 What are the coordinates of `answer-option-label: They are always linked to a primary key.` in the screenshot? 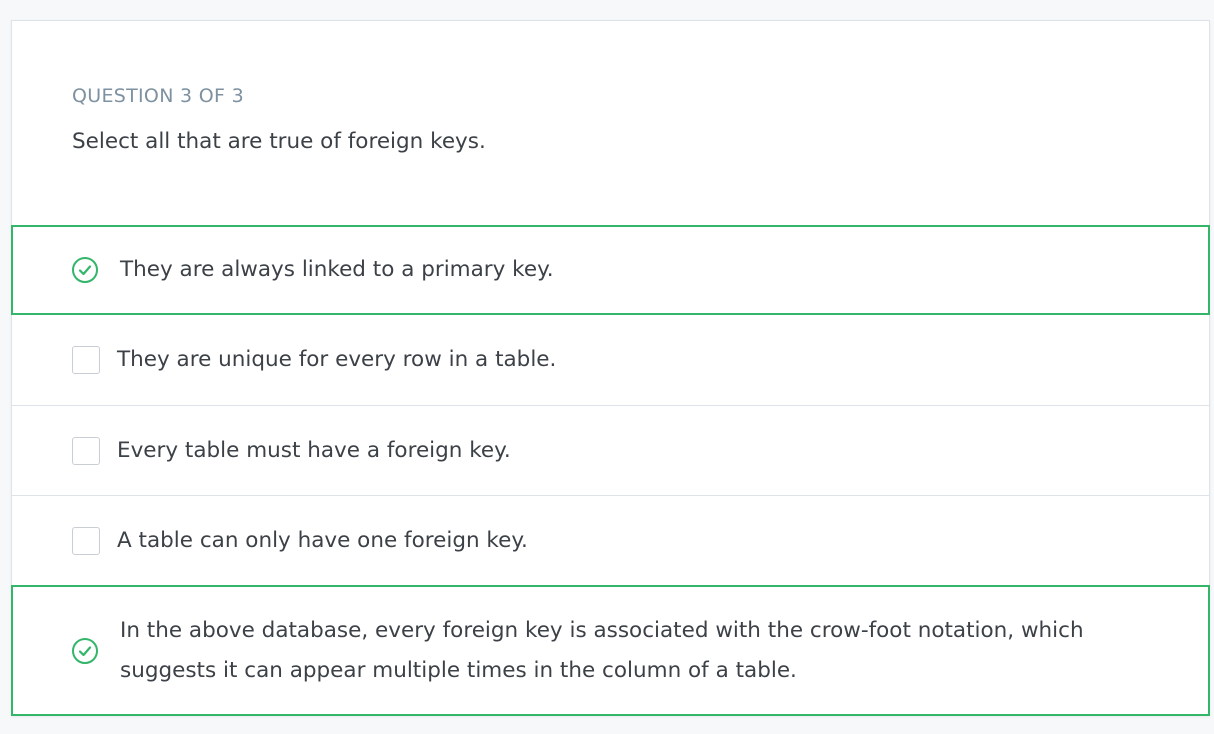 It's located at (337, 269).